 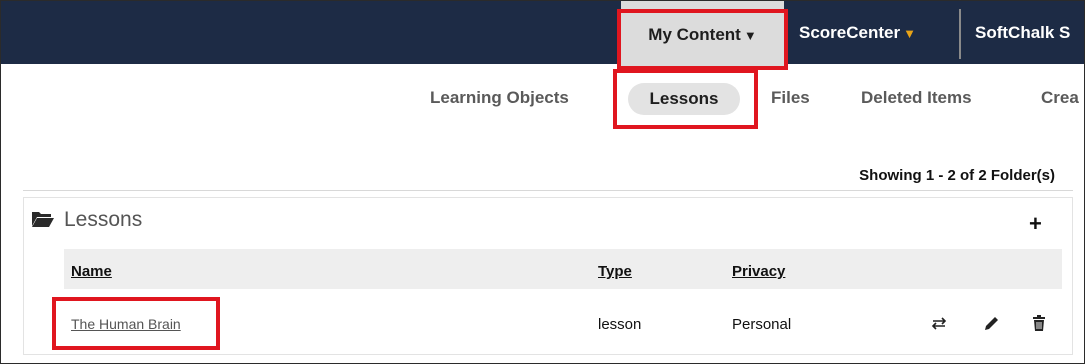 What do you see at coordinates (91, 271) in the screenshot?
I see `column-header-name: Name` at bounding box center [91, 271].